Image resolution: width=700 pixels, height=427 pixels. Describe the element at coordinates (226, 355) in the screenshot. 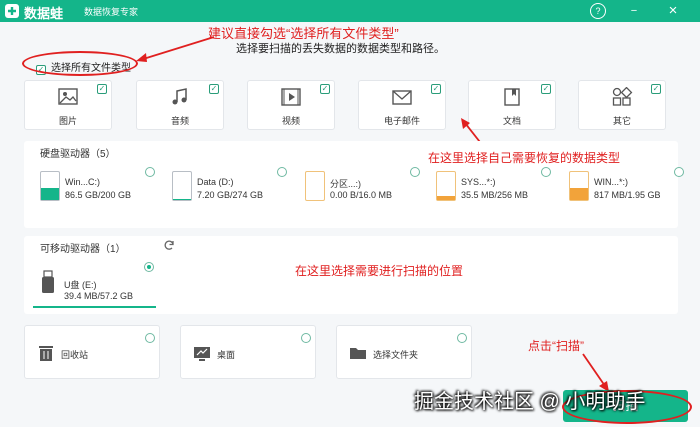

I see `location-label: 桌面` at that location.